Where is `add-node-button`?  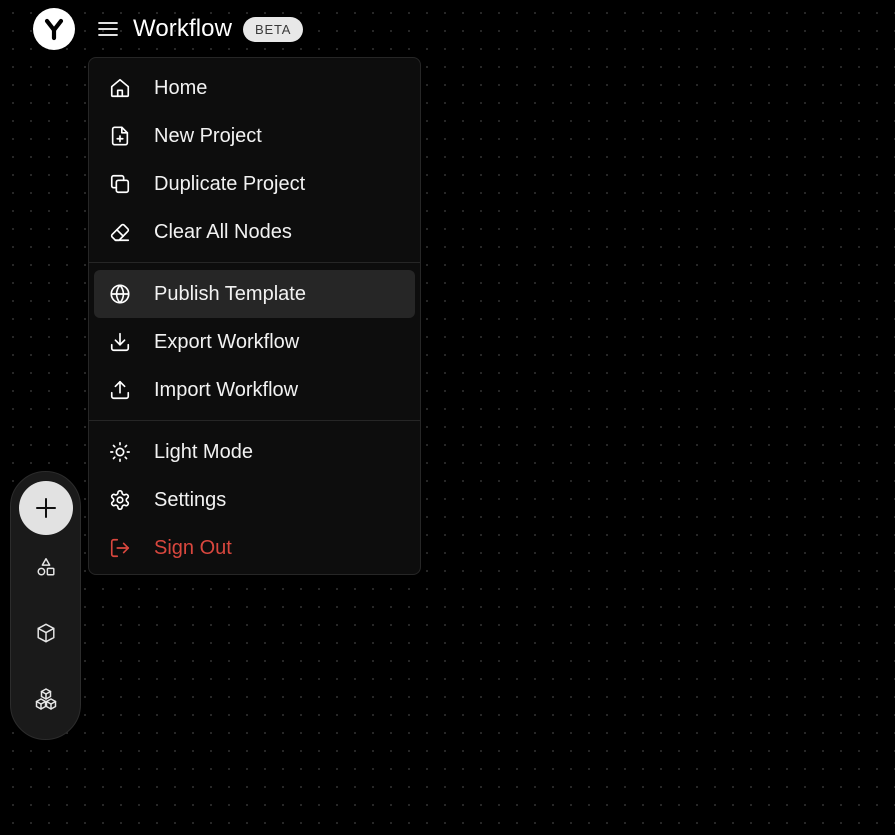 add-node-button is located at coordinates (45, 508).